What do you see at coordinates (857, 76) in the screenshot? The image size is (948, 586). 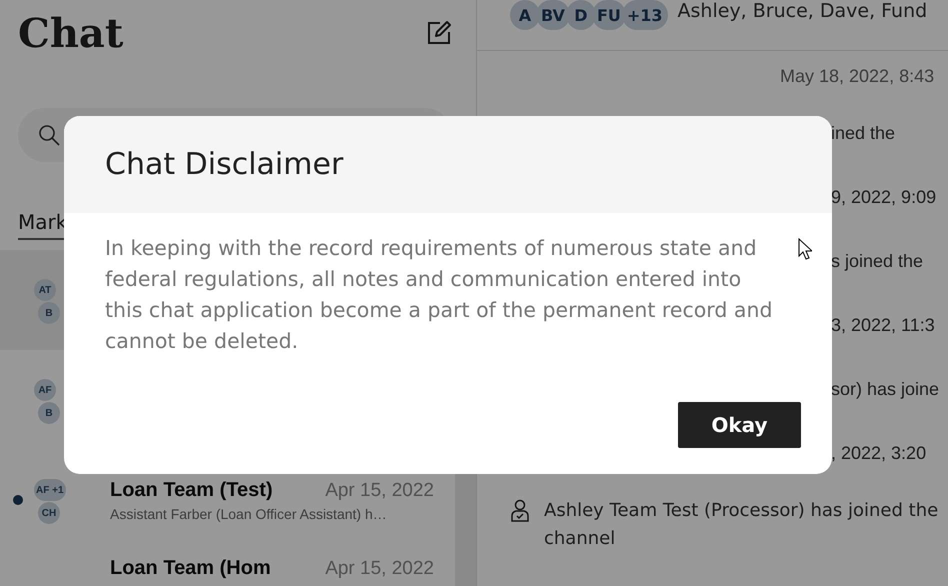 I see `timestamp: May 18, 2022, 8:43` at bounding box center [857, 76].